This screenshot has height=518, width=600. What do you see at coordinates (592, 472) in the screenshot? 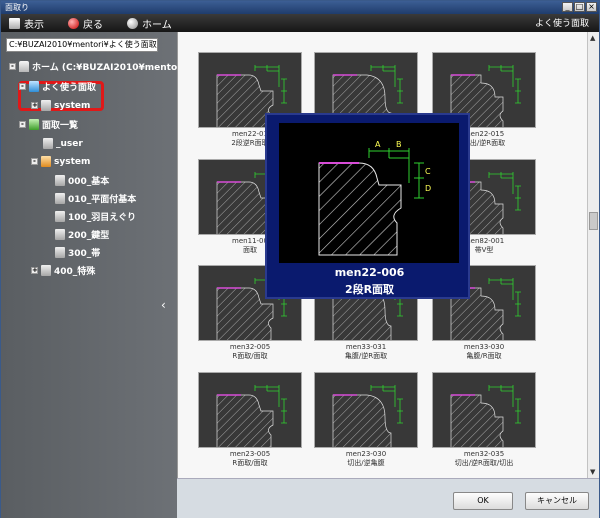
I see `scroll-down-icon: ▼` at bounding box center [592, 472].